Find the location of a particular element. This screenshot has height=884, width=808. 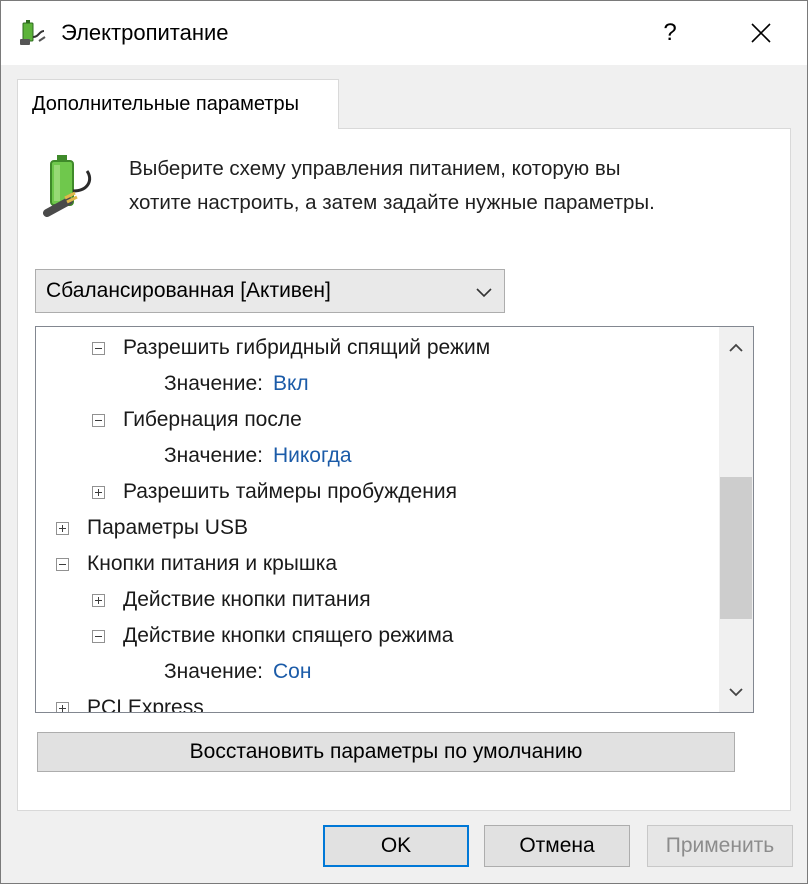

scroll-down-button is located at coordinates (736, 692).